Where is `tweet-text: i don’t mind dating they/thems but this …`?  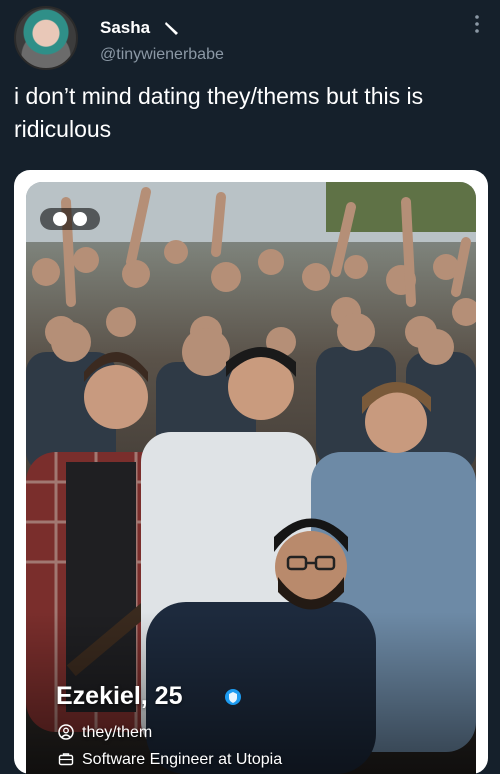 tweet-text: i don’t mind dating they/thems but this … is located at coordinates (219, 112).